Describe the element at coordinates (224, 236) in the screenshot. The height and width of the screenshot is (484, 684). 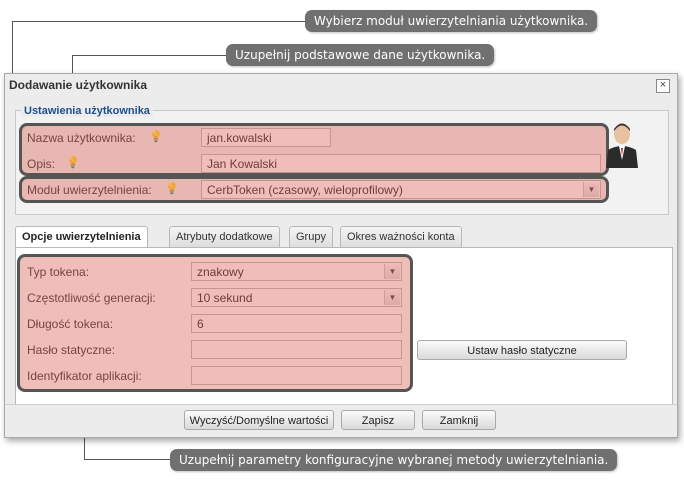
I see `tab-extra-attributes: Atrybuty dodatkowe` at that location.